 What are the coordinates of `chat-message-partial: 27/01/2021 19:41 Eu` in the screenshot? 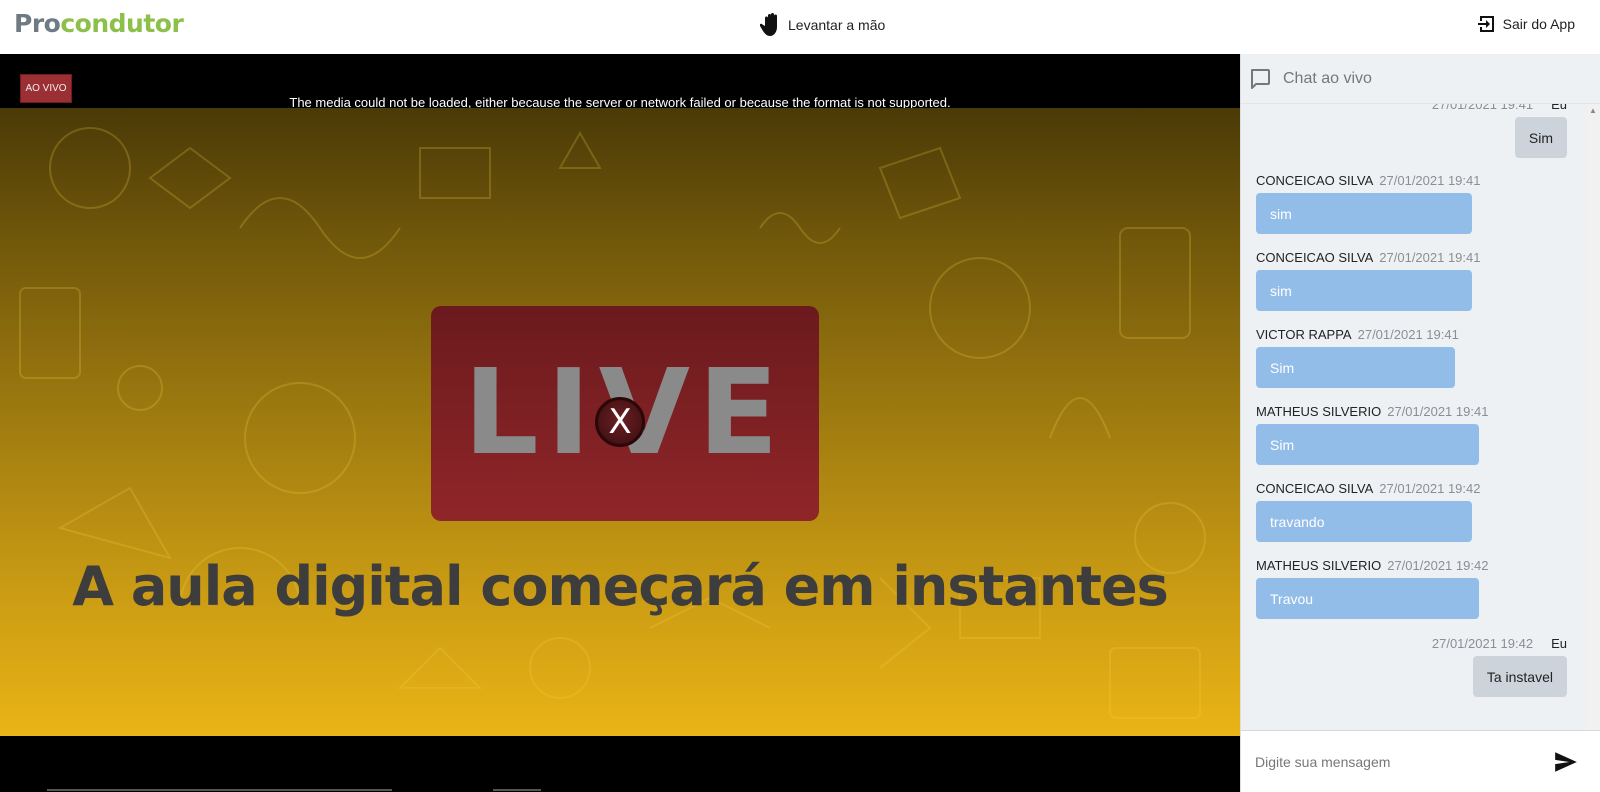 It's located at (1499, 108).